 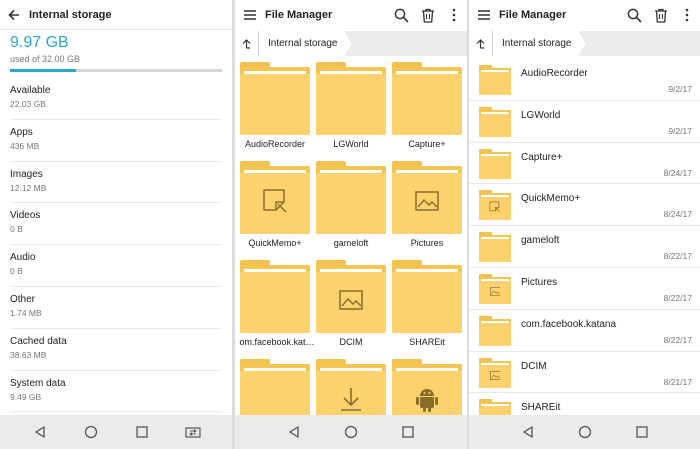 I want to click on storage-category-size: 9.49 GB, so click(x=26, y=396).